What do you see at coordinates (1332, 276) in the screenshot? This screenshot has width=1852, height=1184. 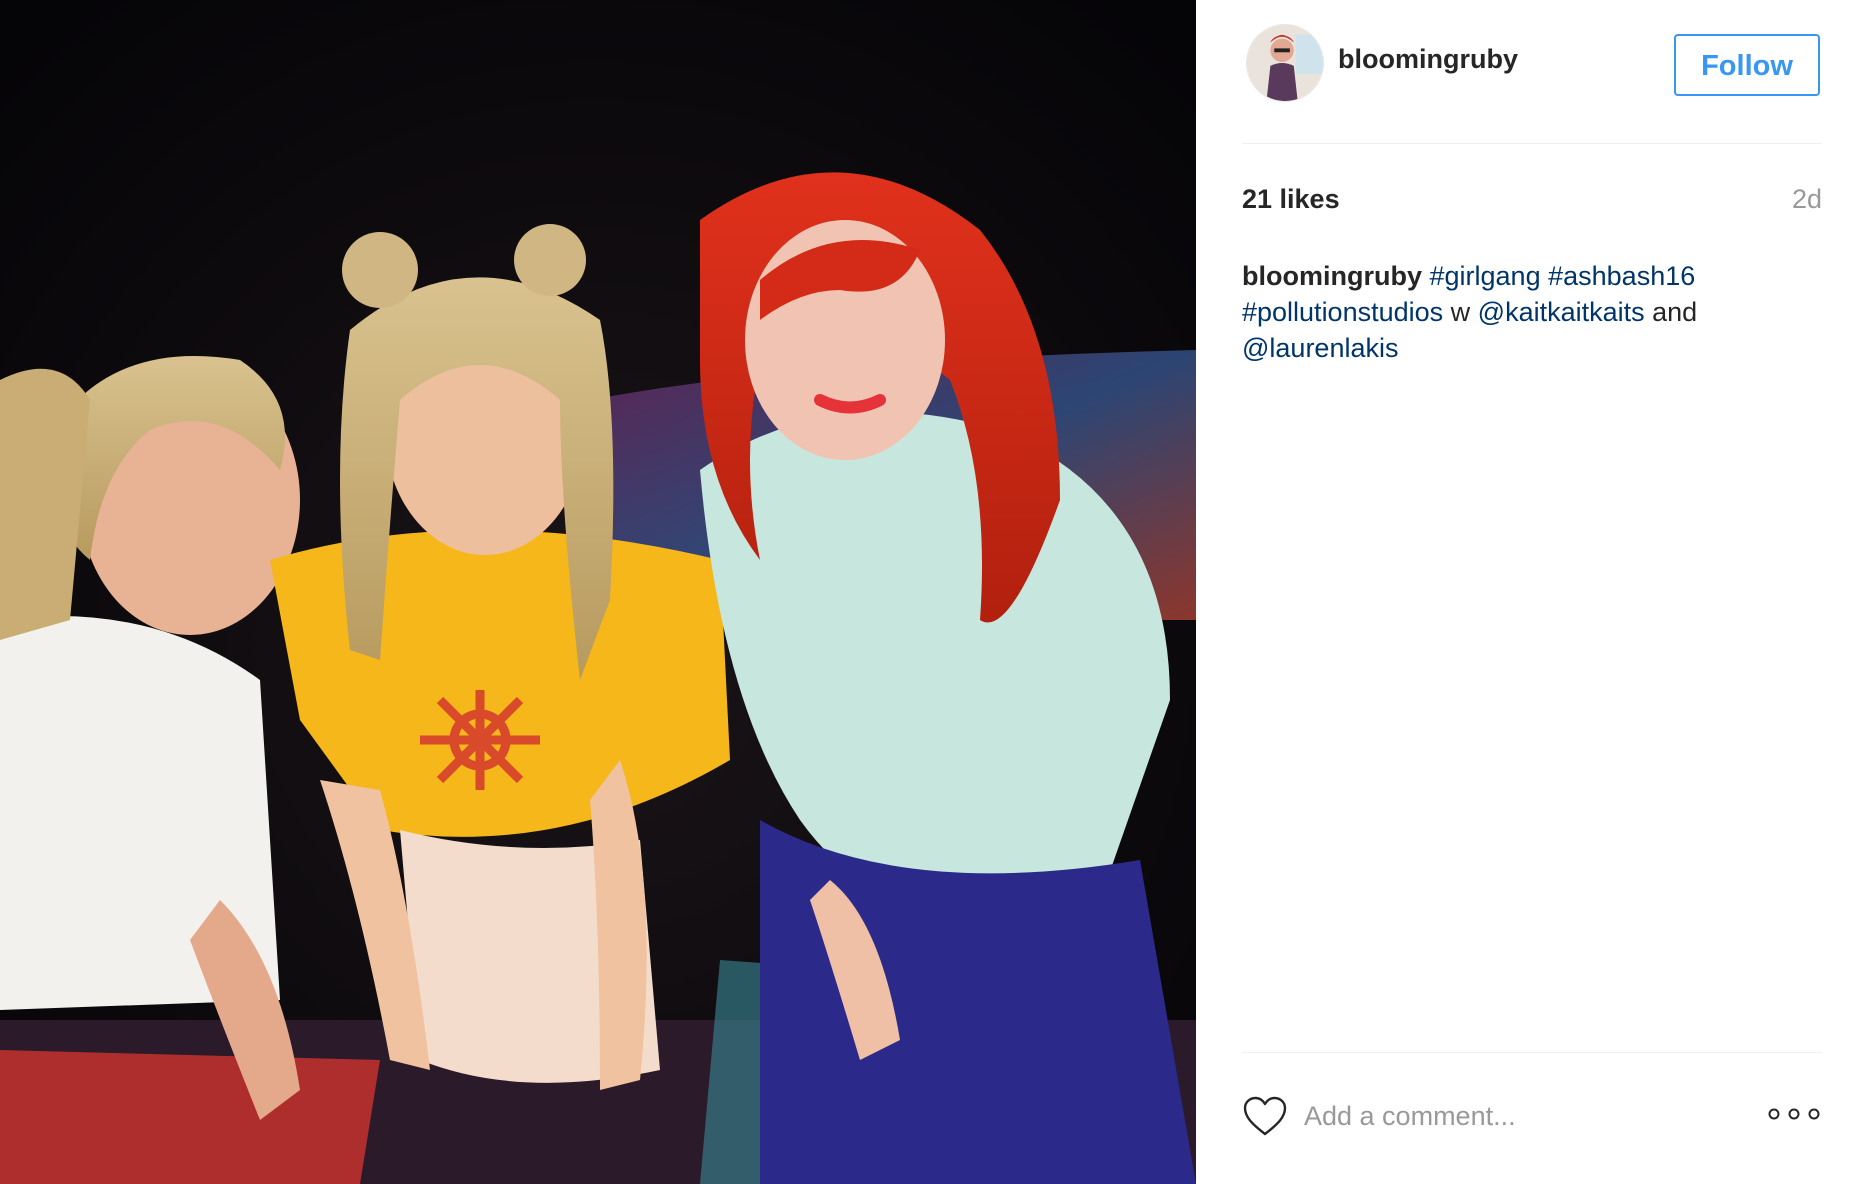 I see `caption-username: bloomingruby` at bounding box center [1332, 276].